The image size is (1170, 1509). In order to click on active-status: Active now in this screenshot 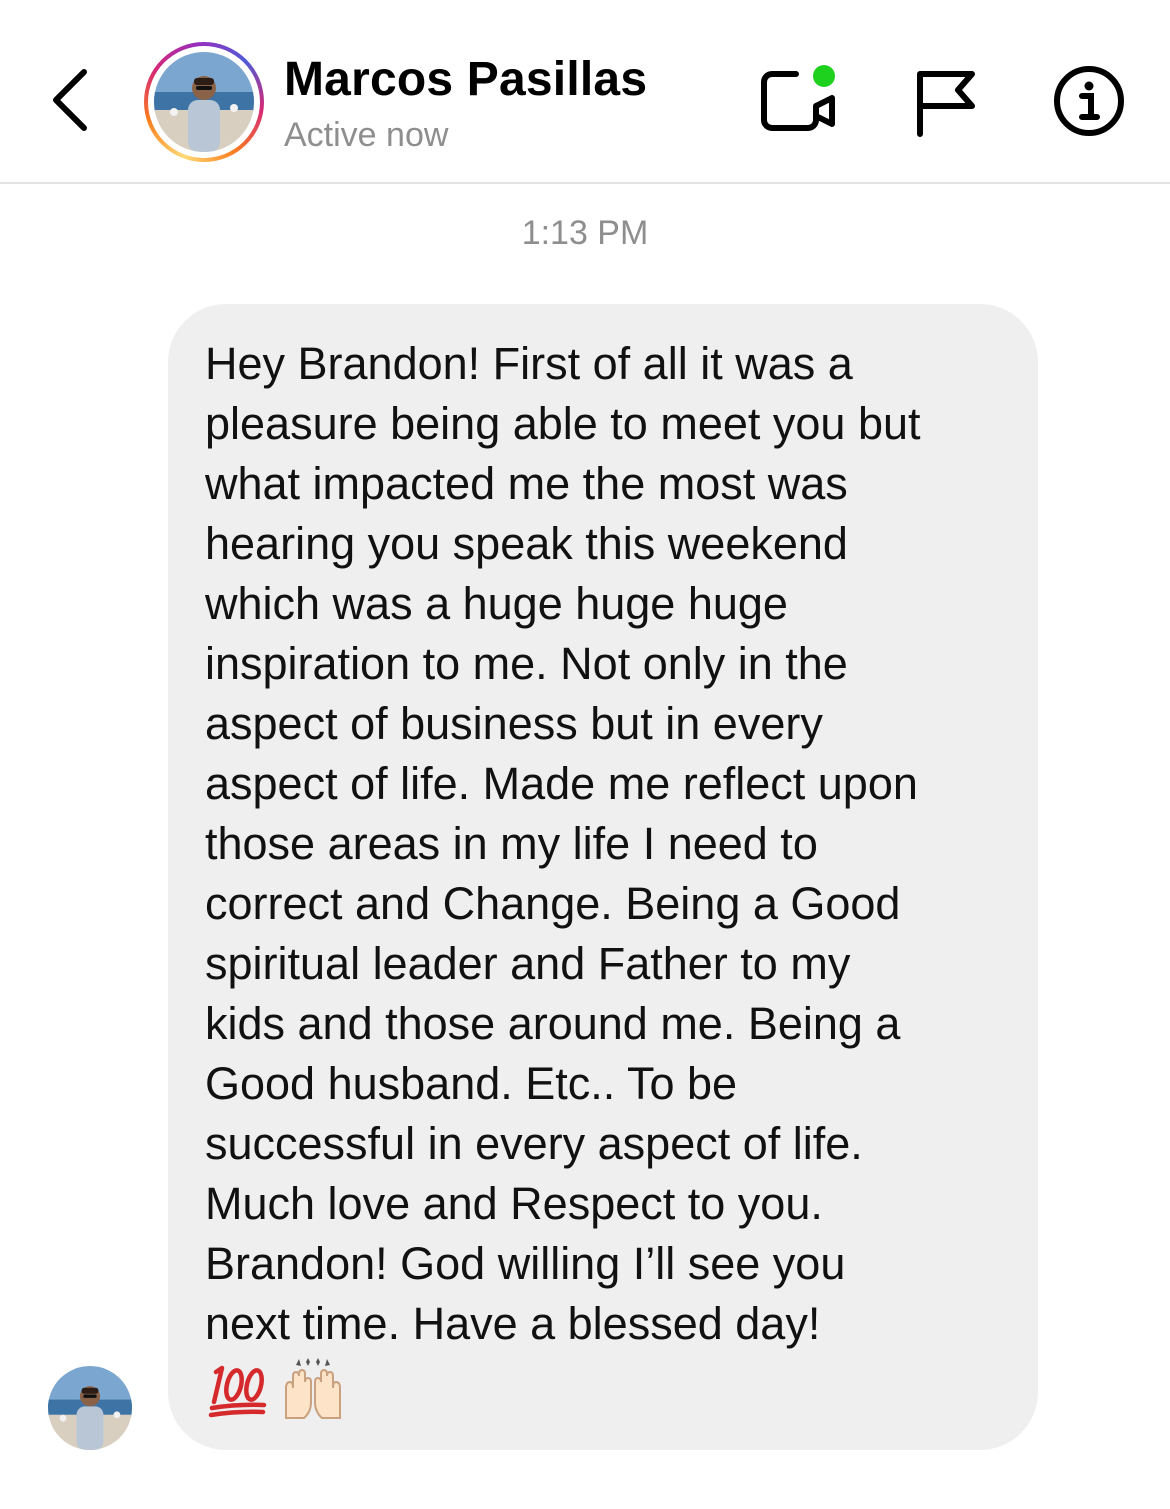, I will do `click(366, 135)`.